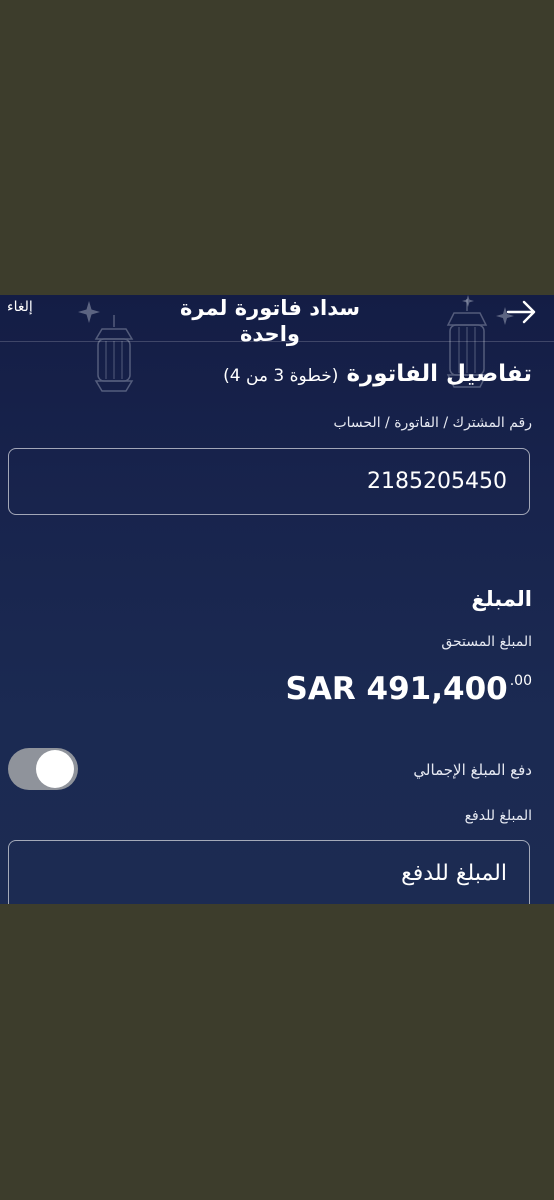  I want to click on step-indicator: (خطوة 3 من 4), so click(281, 376).